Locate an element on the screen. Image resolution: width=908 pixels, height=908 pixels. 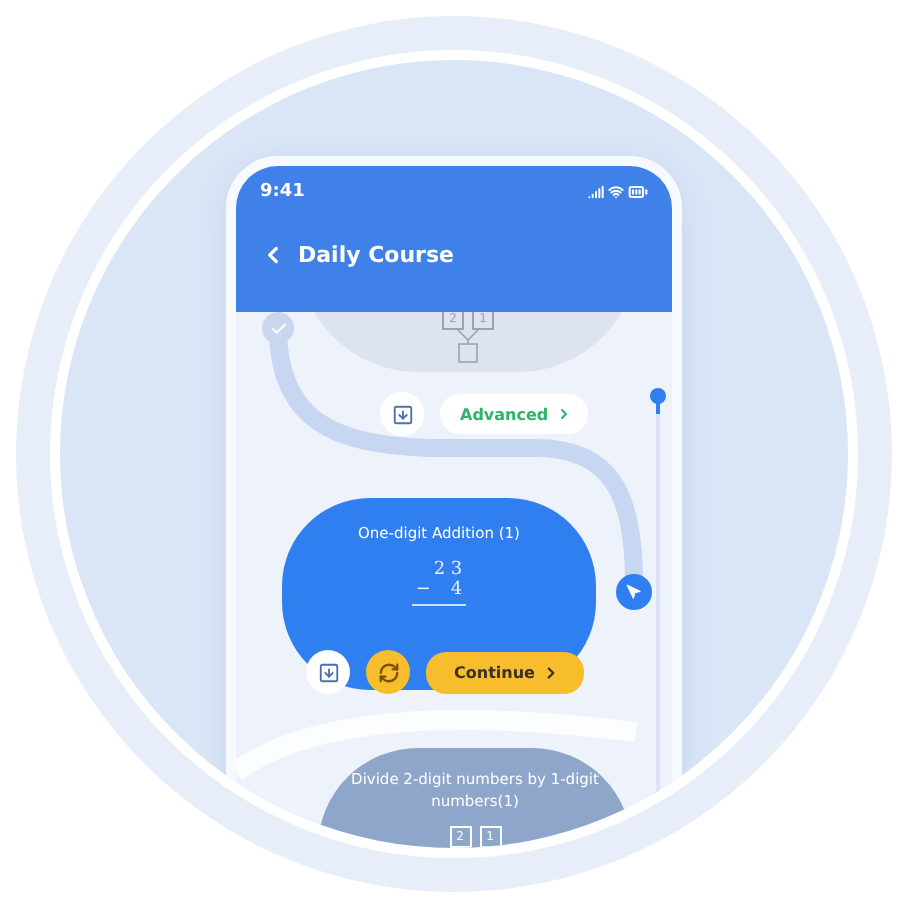
chevron-right-icon is located at coordinates (564, 414).